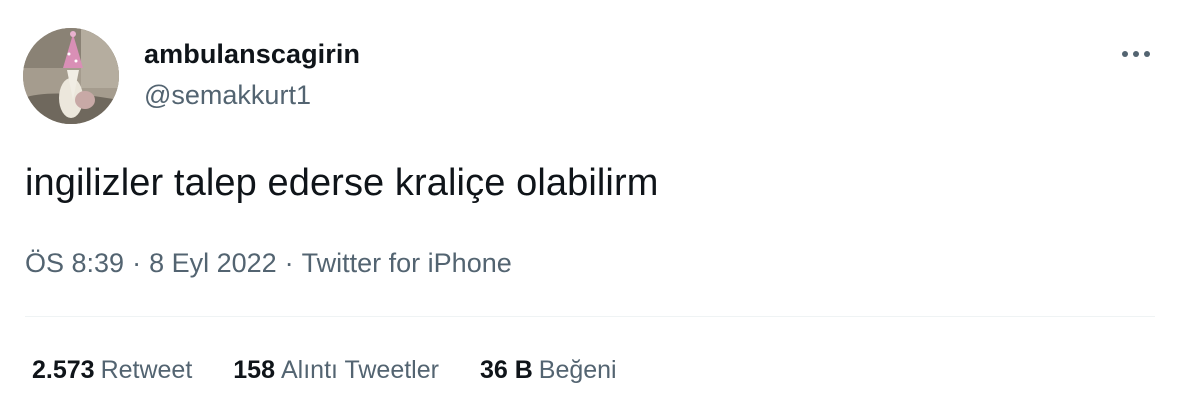  I want to click on avatar, so click(71, 76).